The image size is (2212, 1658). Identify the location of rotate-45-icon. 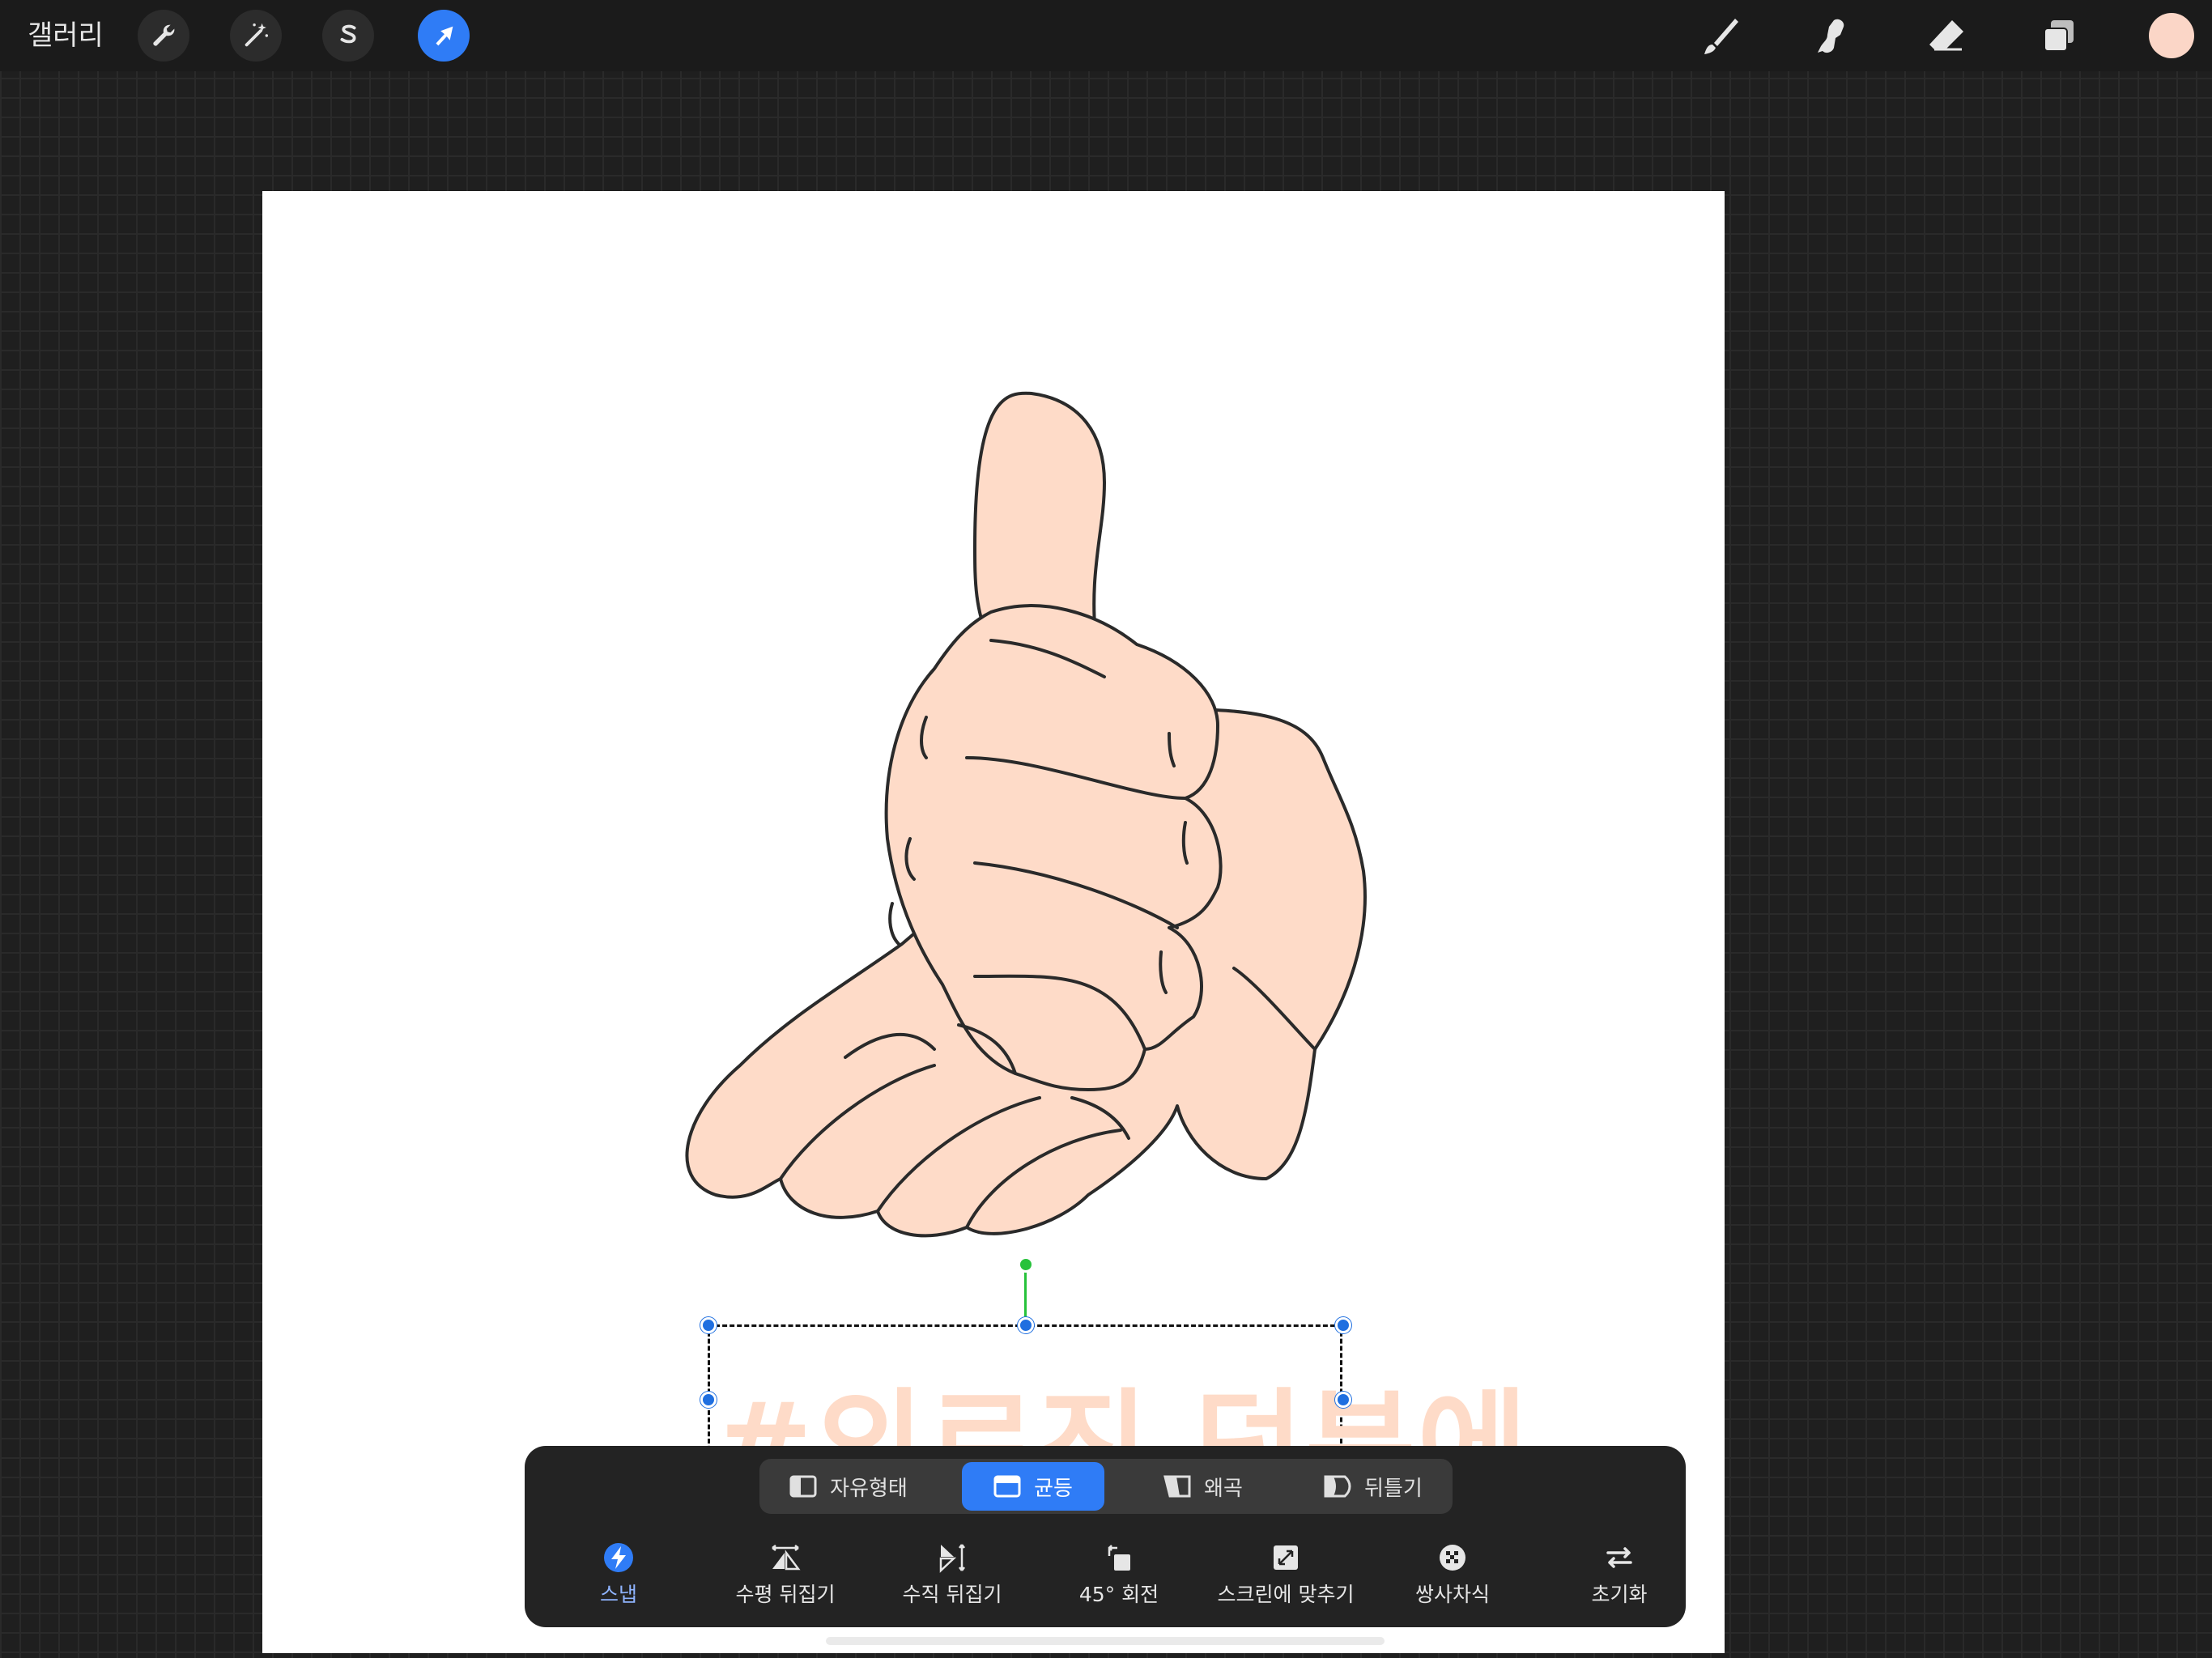
(1119, 1558).